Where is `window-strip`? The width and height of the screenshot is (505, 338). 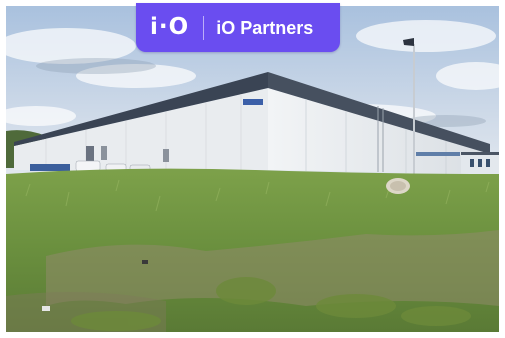 window-strip is located at coordinates (438, 154).